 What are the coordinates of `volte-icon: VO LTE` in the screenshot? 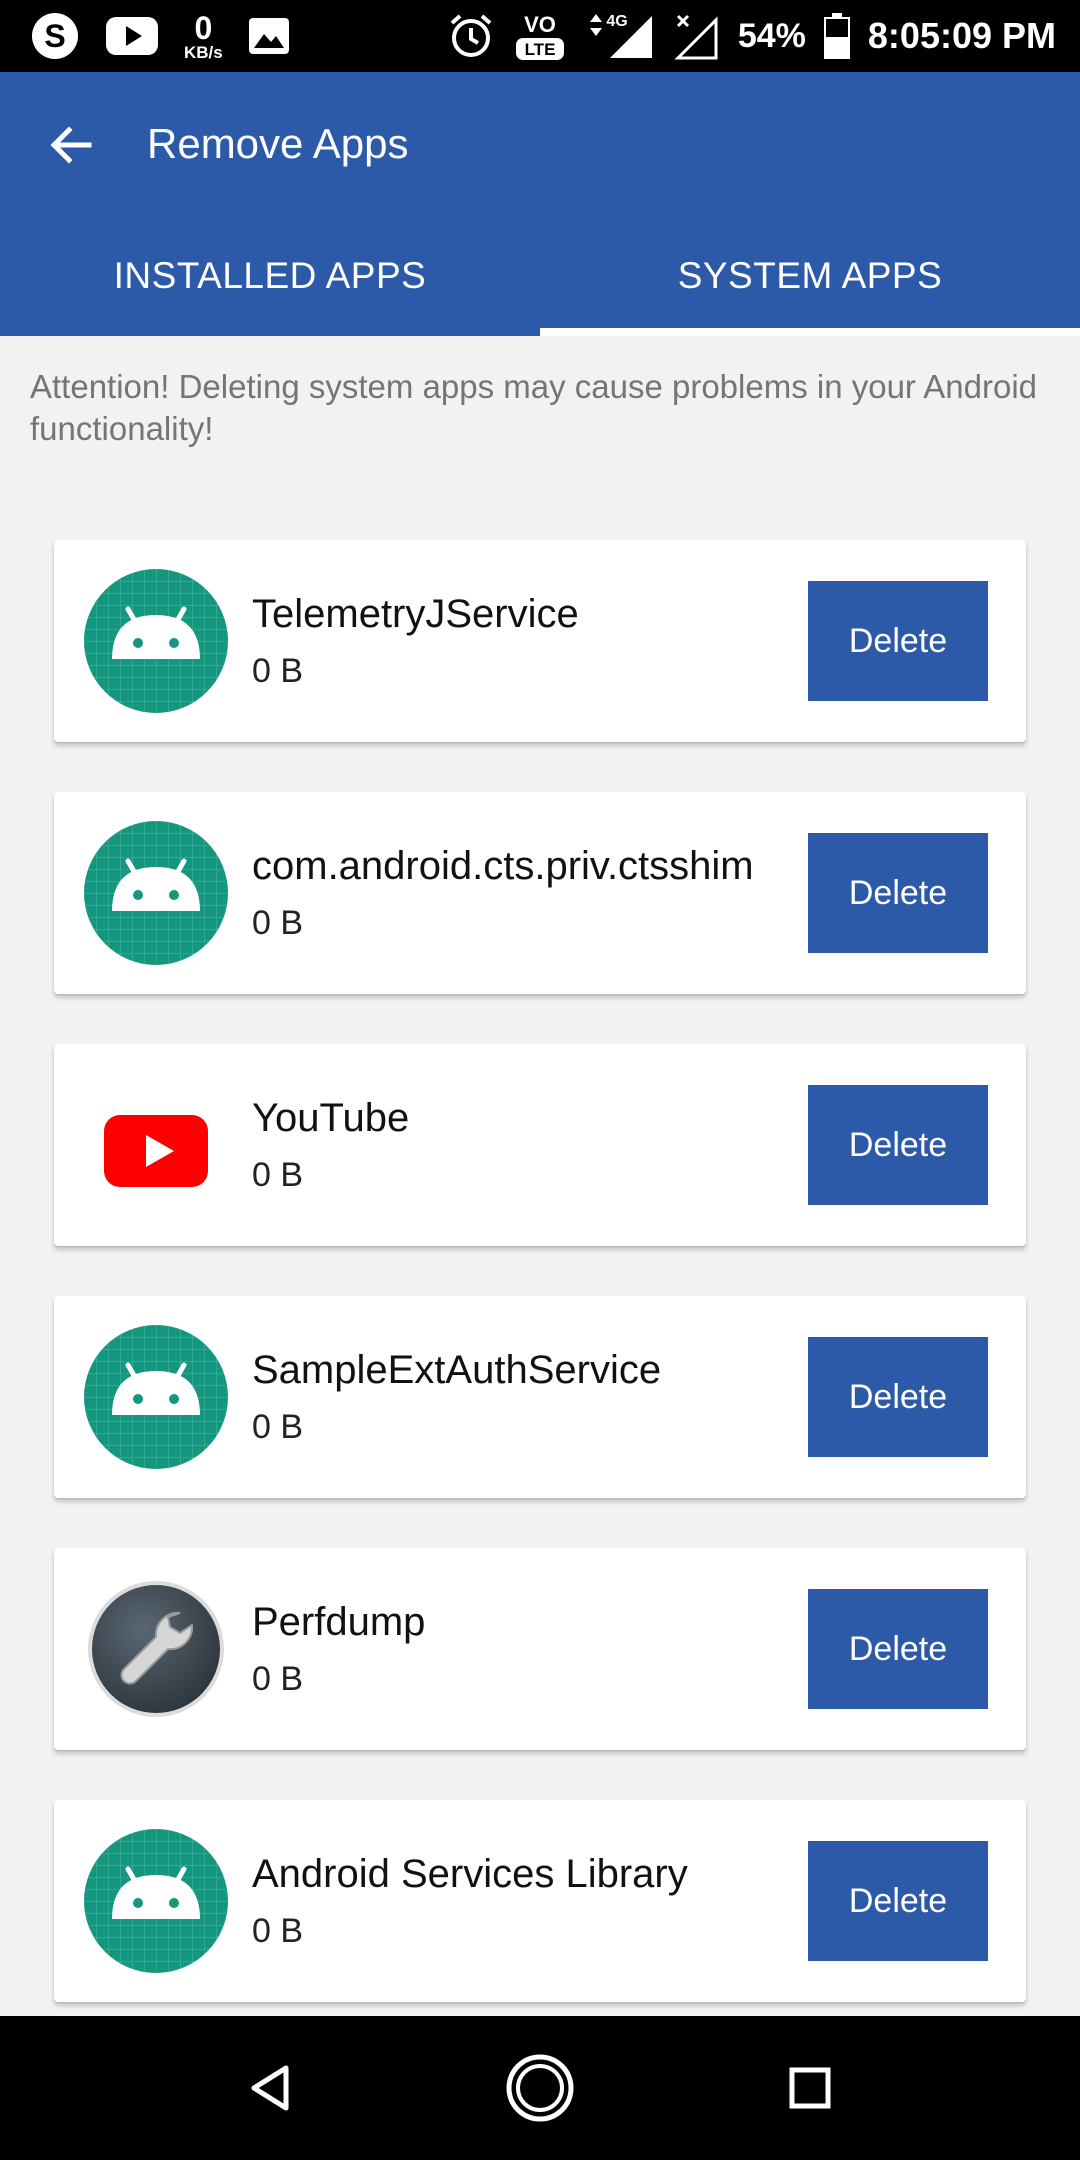 It's located at (540, 36).